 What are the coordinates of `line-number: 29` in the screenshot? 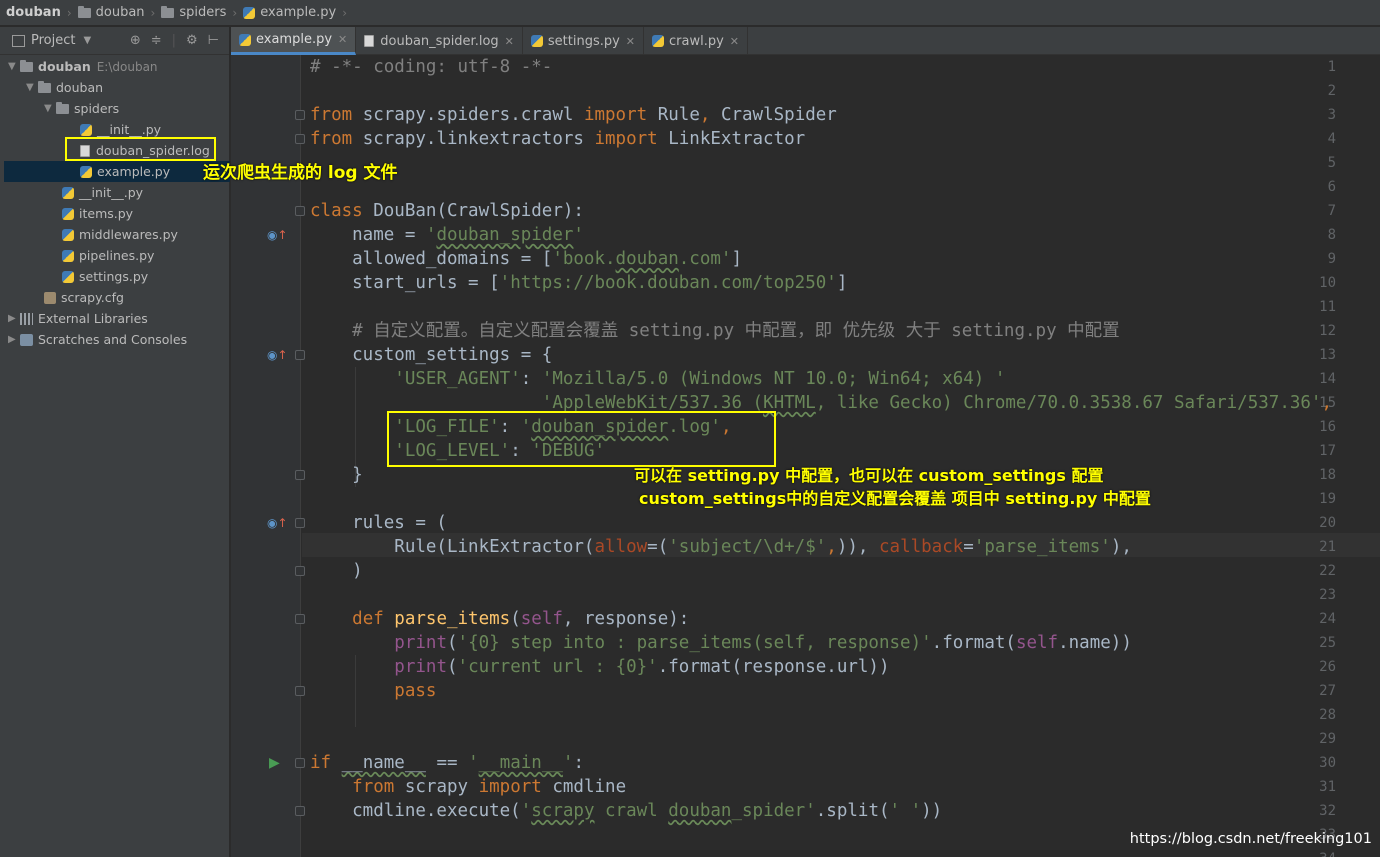 It's located at (1327, 739).